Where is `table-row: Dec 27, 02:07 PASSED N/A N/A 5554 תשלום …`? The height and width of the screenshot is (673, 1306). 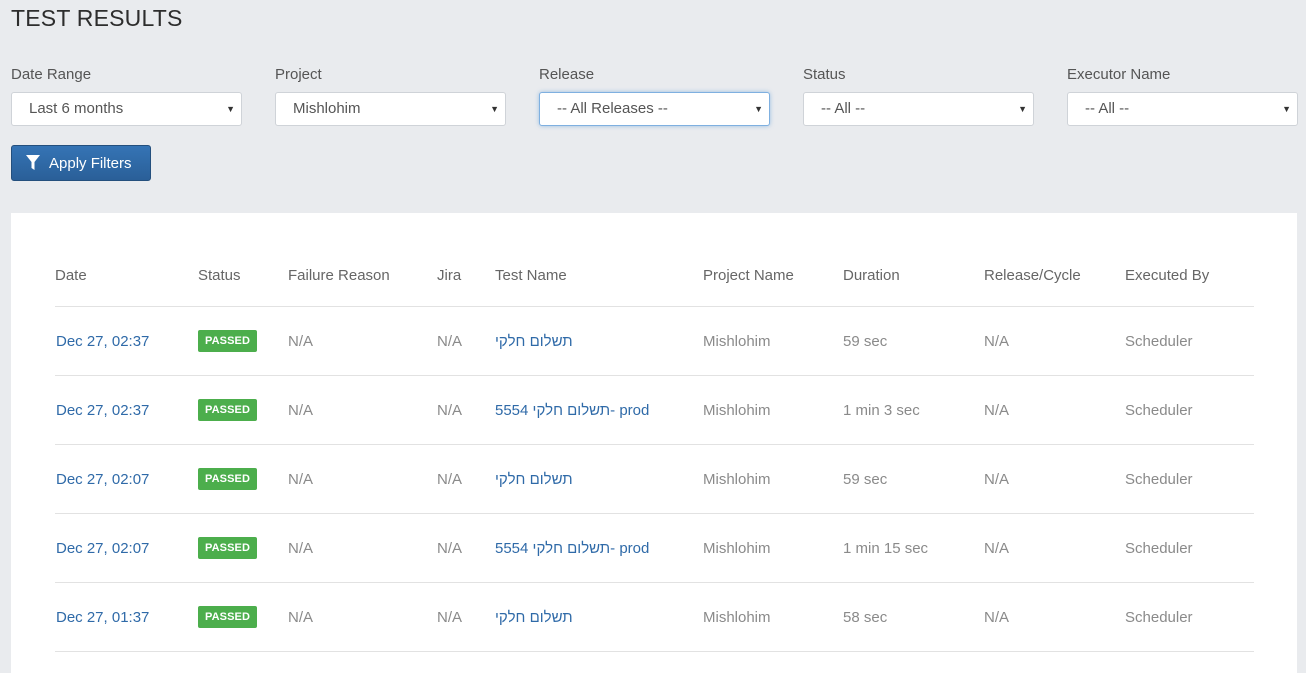 table-row: Dec 27, 02:07 PASSED N/A N/A 5554 תשלום … is located at coordinates (654, 548).